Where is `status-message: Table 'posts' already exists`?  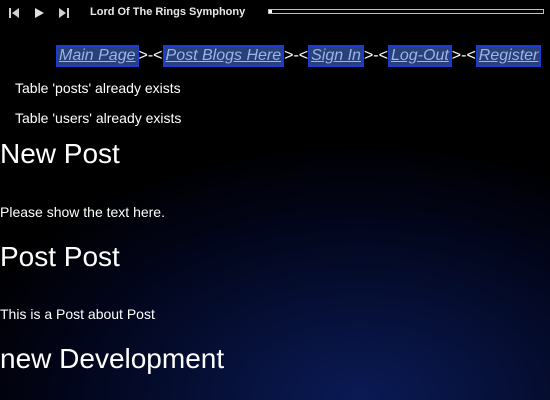
status-message: Table 'posts' already exists is located at coordinates (98, 88).